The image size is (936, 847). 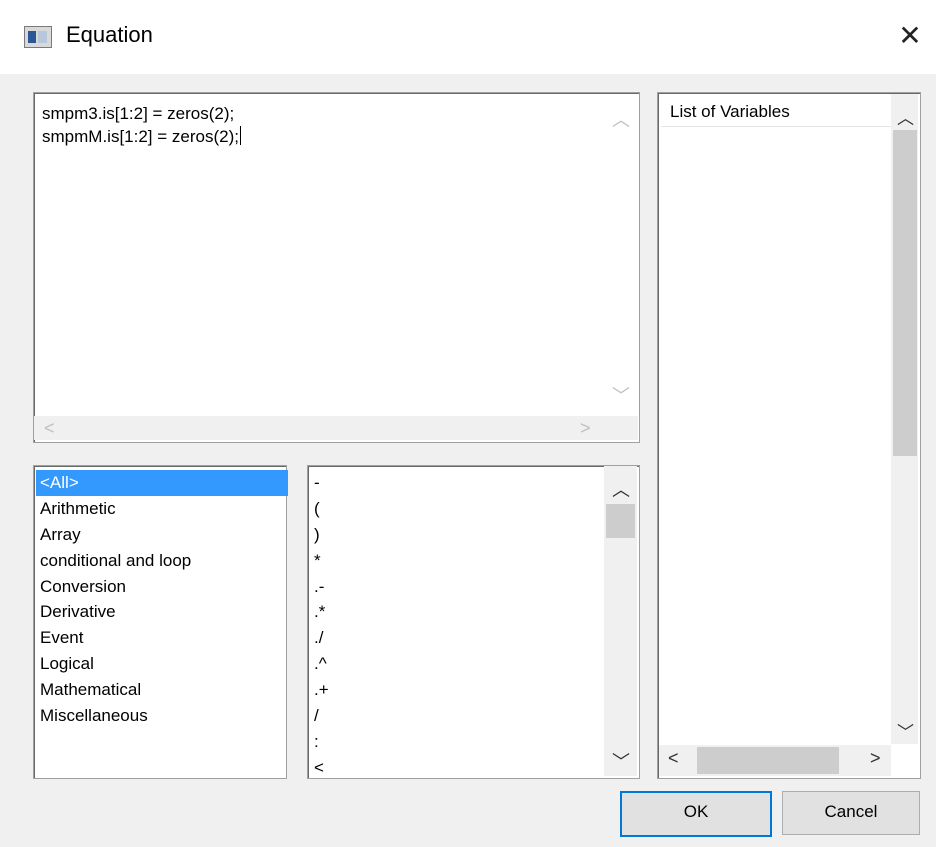 I want to click on operator-item: <, so click(x=319, y=765).